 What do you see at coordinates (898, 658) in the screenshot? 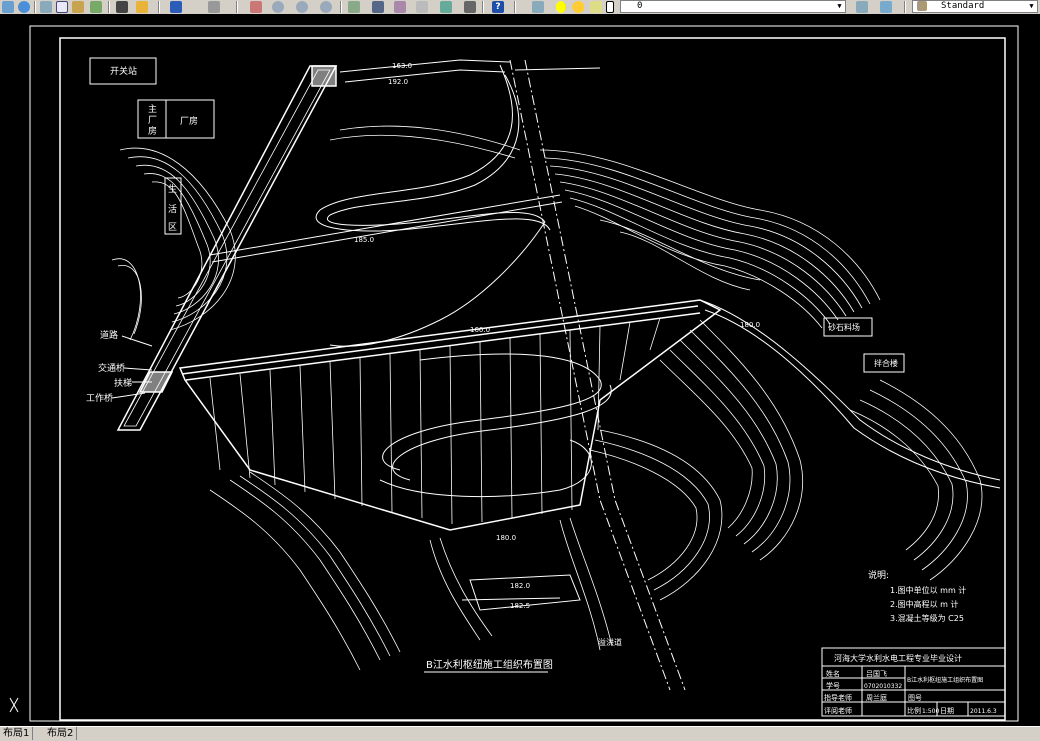
I see `title-block-university: 河海大学水利水电工程专业毕业设计` at bounding box center [898, 658].